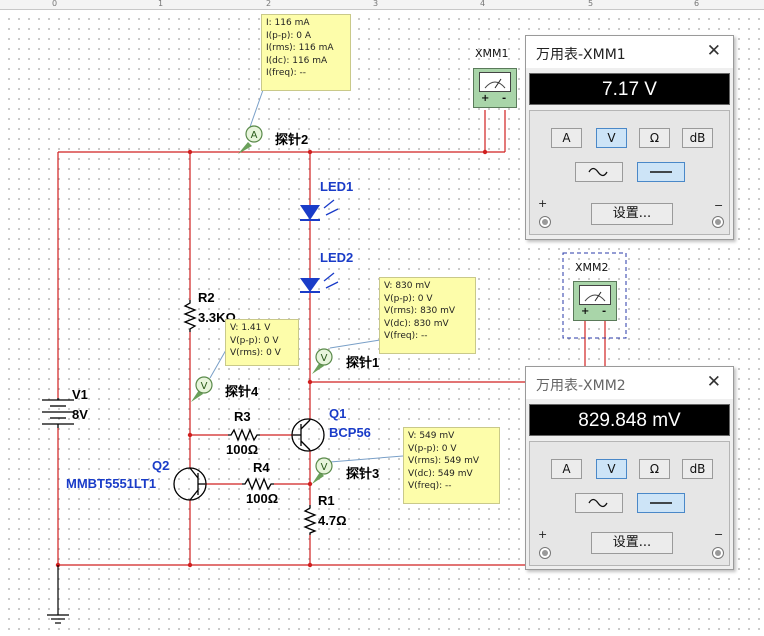 The height and width of the screenshot is (636, 764). I want to click on window-titlebar: 万用表-XMM1 ✕, so click(629, 52).